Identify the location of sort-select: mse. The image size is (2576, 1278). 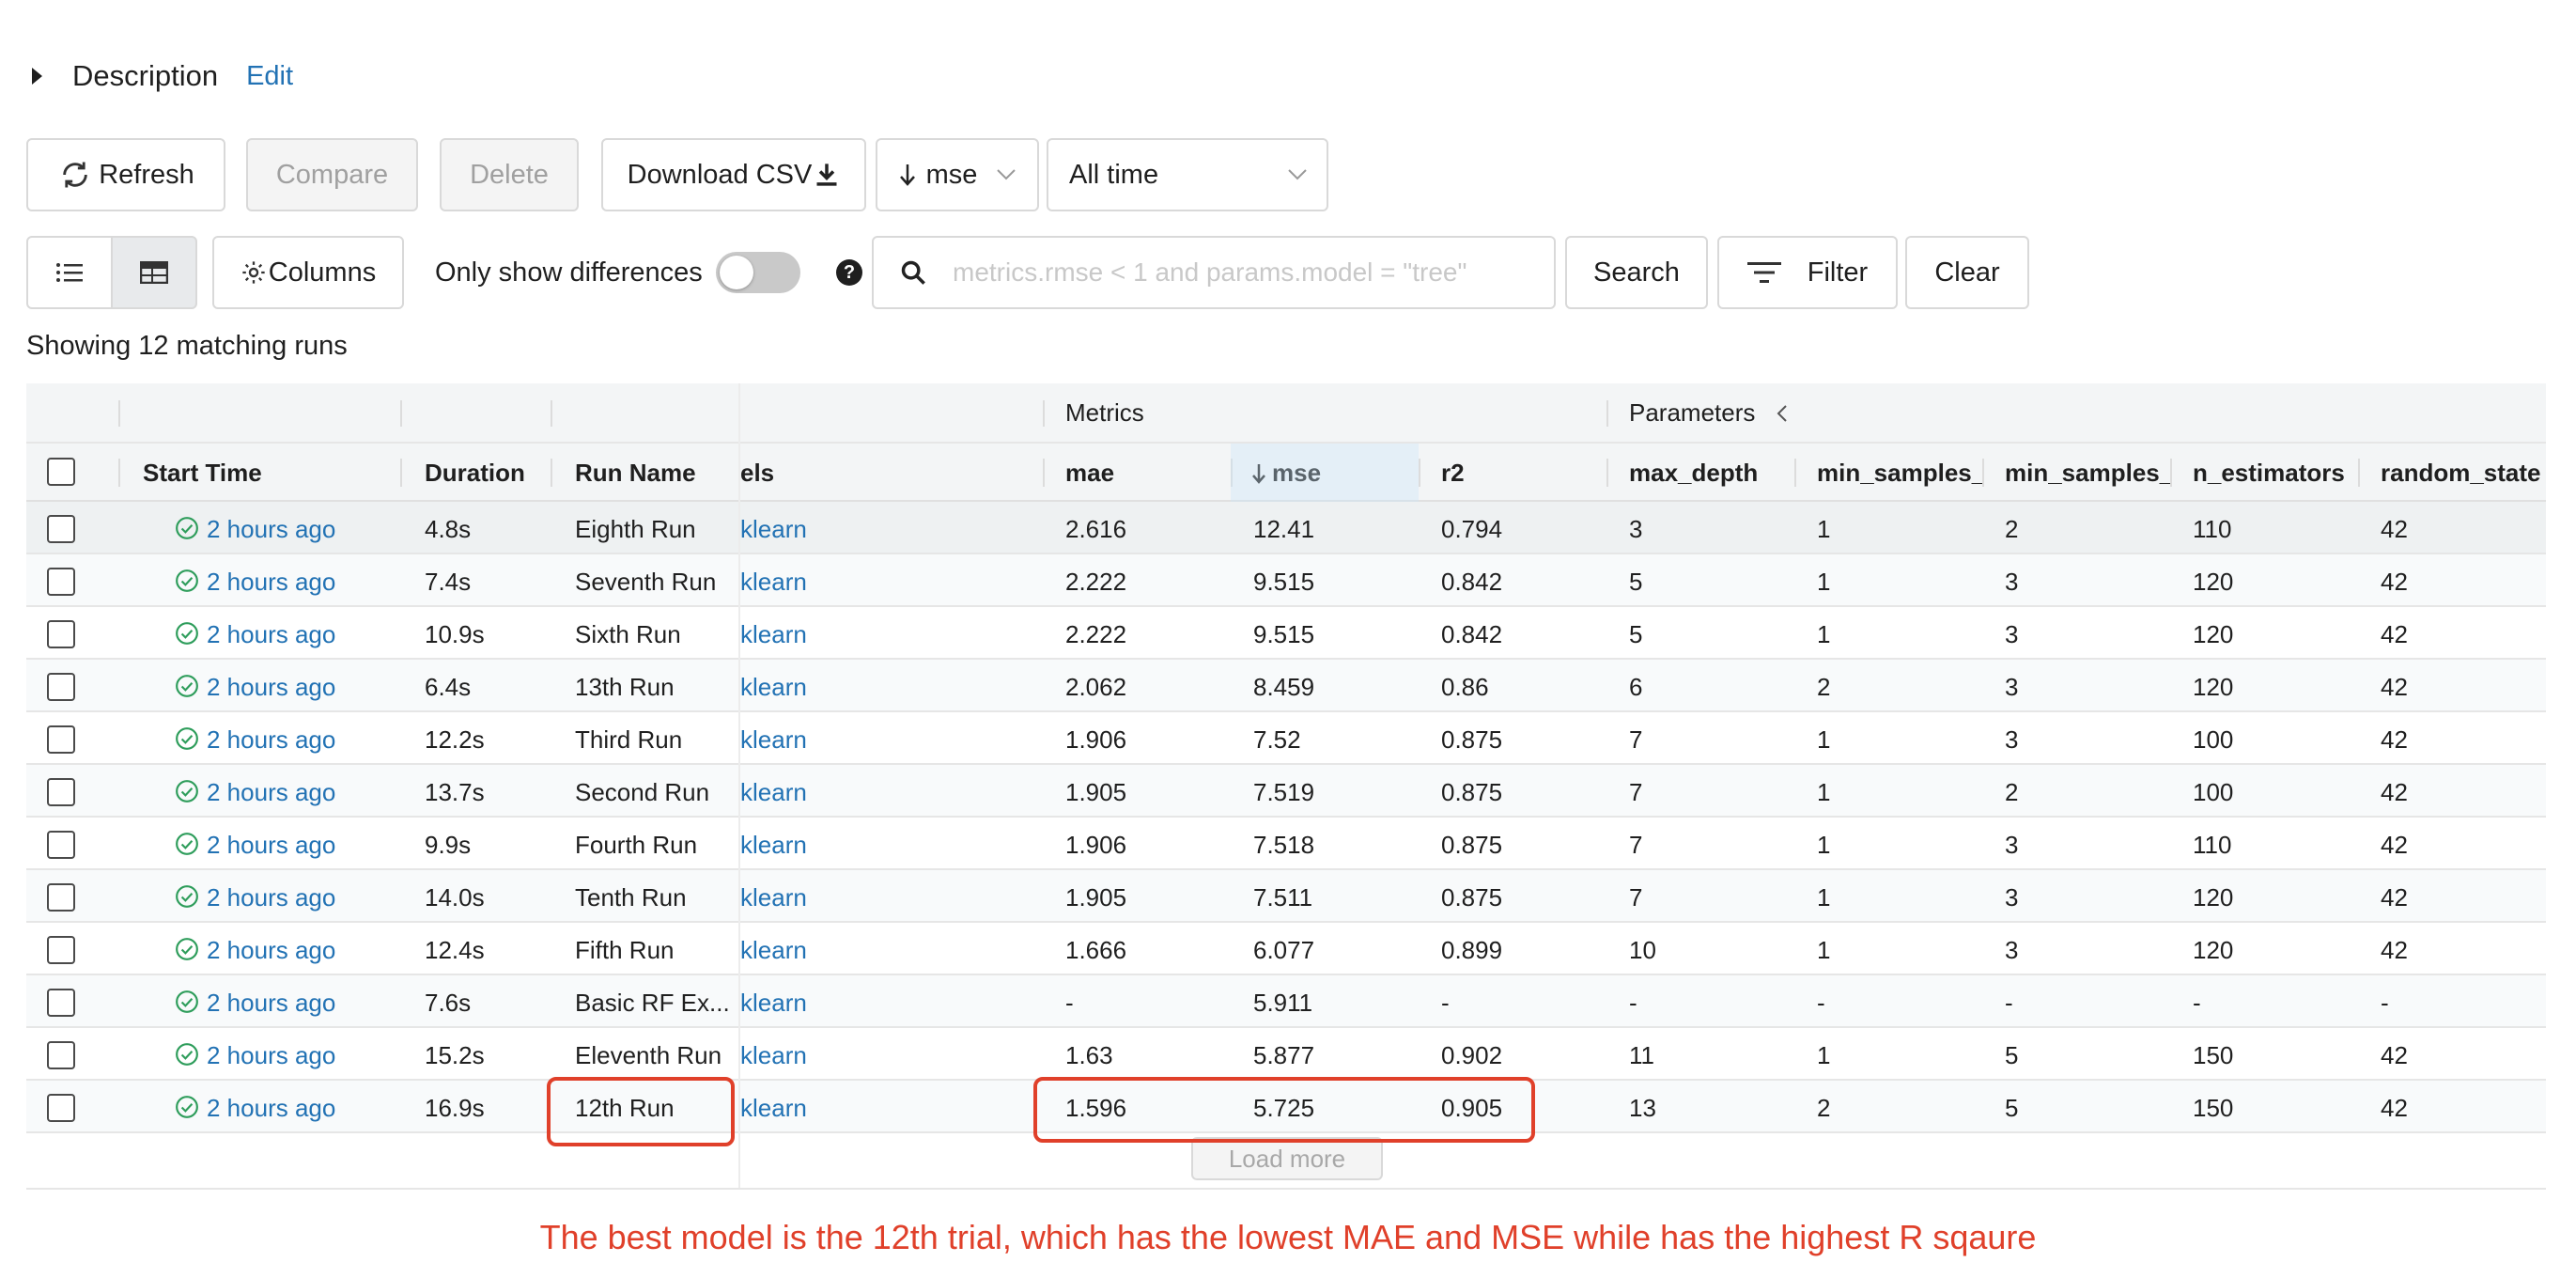
(958, 174).